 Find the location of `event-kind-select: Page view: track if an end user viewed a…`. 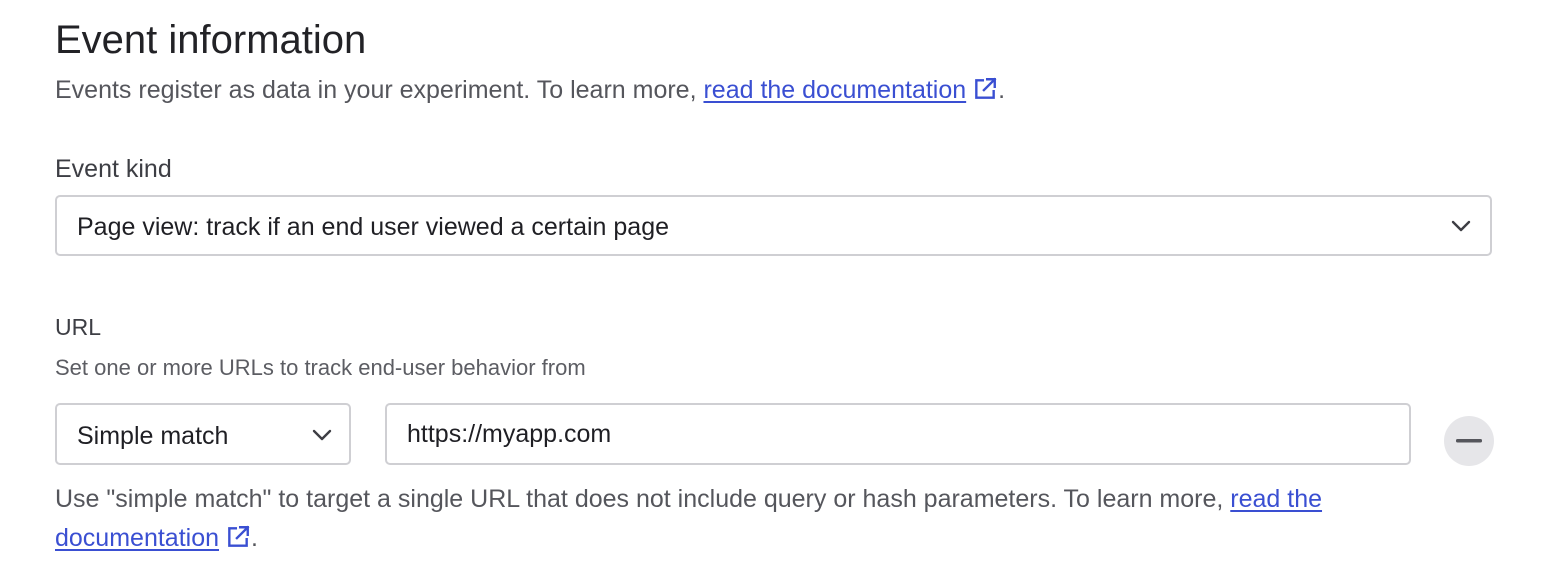

event-kind-select: Page view: track if an end user viewed a… is located at coordinates (773, 225).